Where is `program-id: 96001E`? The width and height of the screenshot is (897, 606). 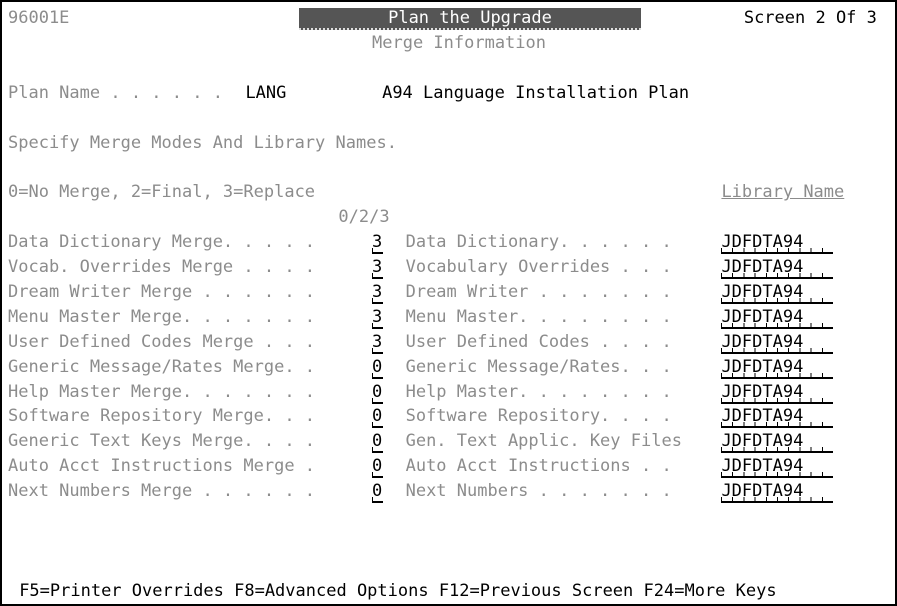 program-id: 96001E is located at coordinates (39, 18).